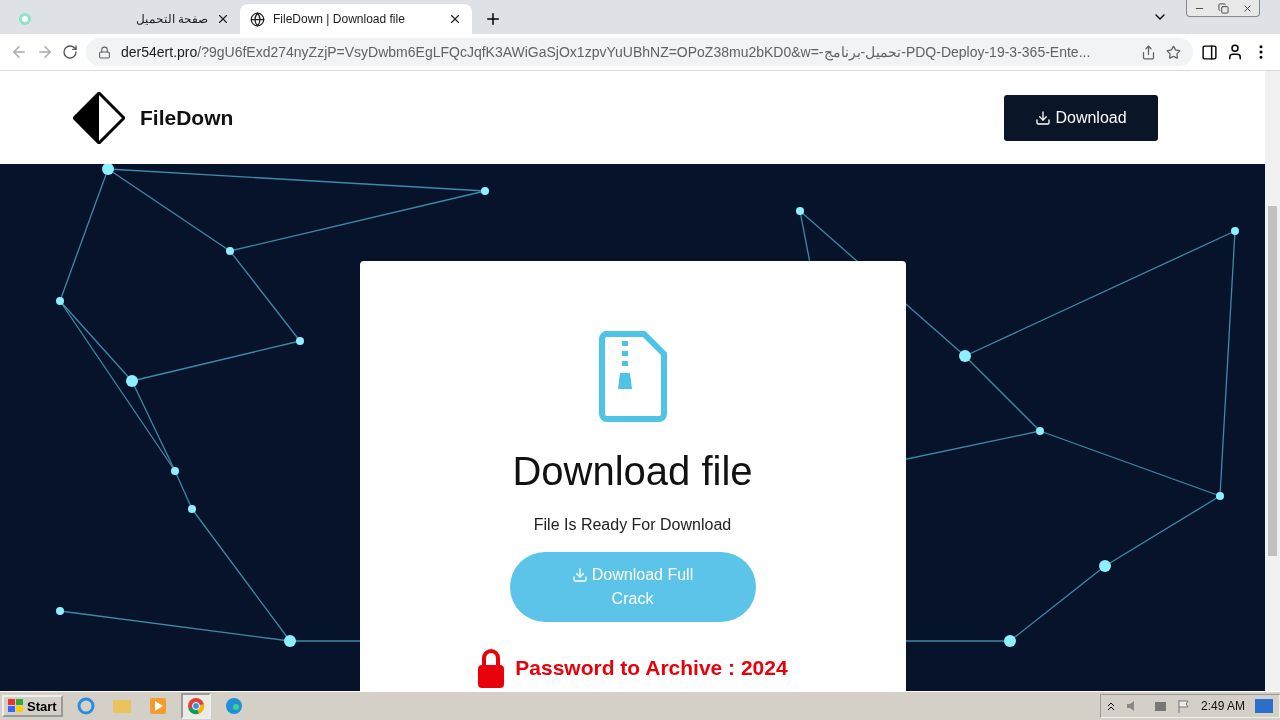  Describe the element at coordinates (1235, 52) in the screenshot. I see `profile-icon` at that location.